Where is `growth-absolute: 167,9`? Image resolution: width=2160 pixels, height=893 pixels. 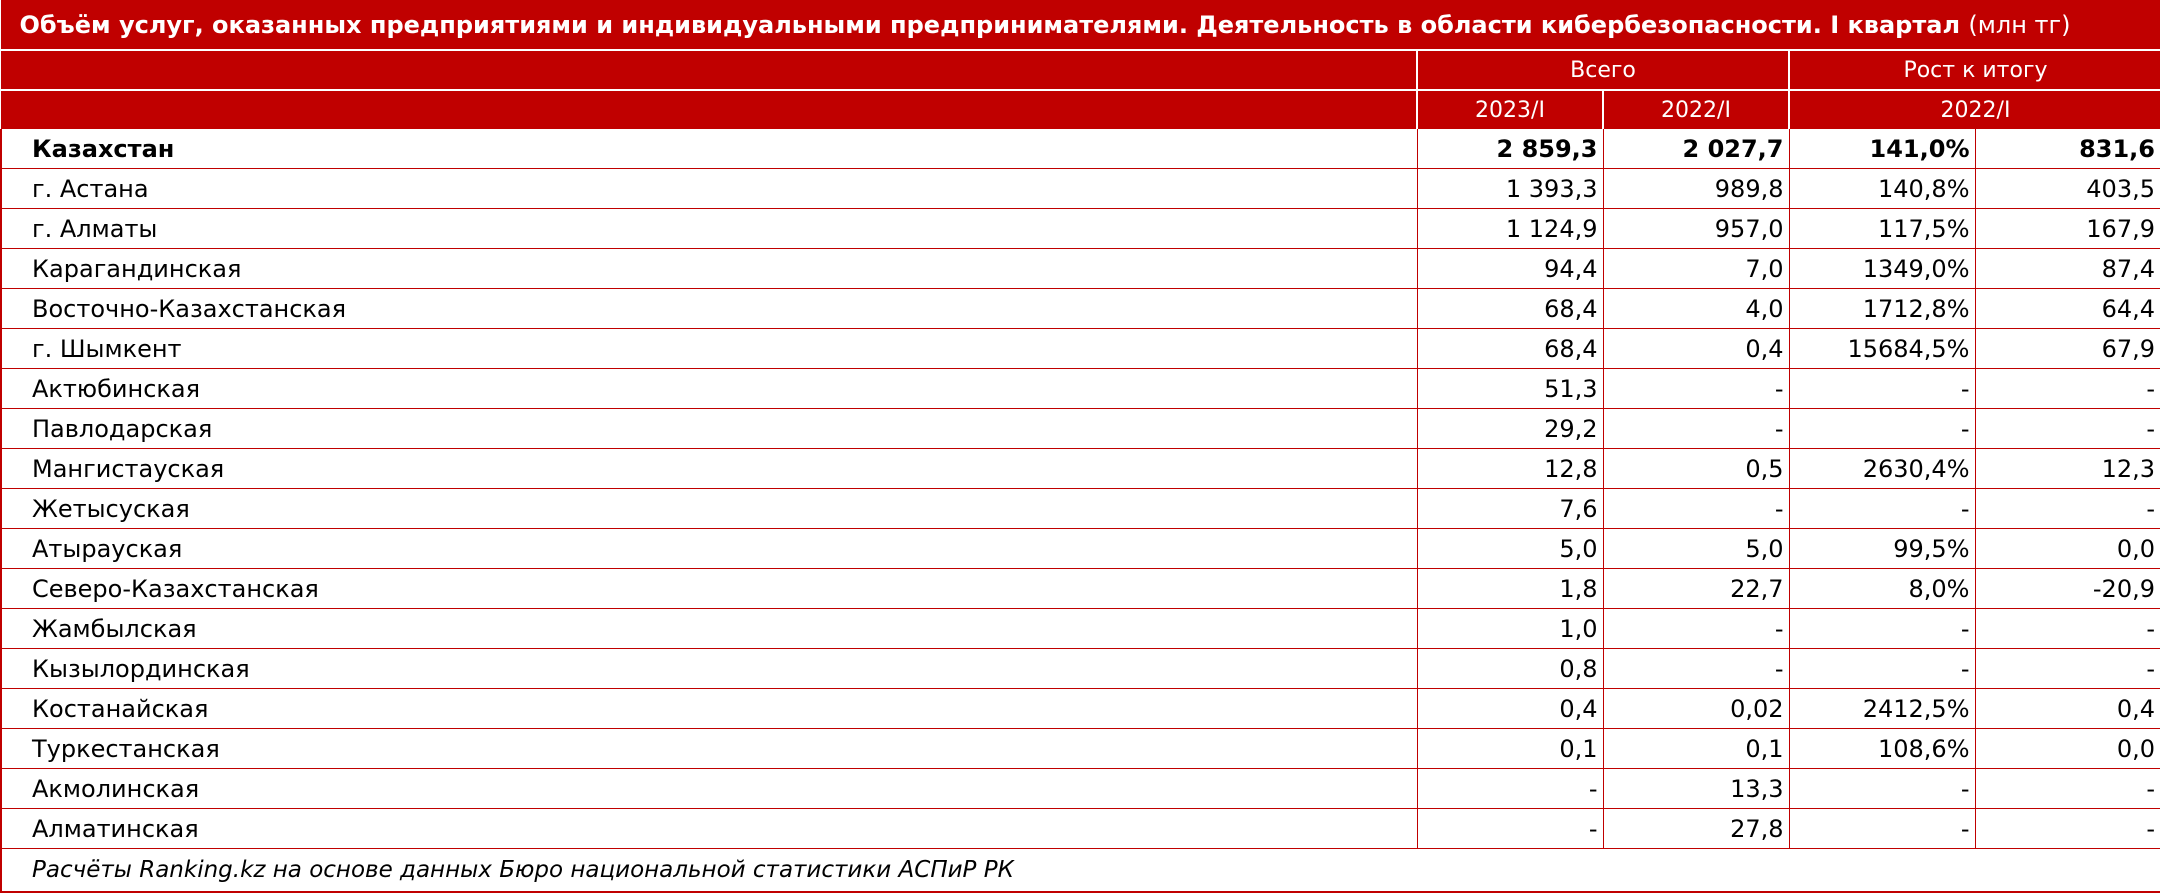
growth-absolute: 167,9 is located at coordinates (2067, 228).